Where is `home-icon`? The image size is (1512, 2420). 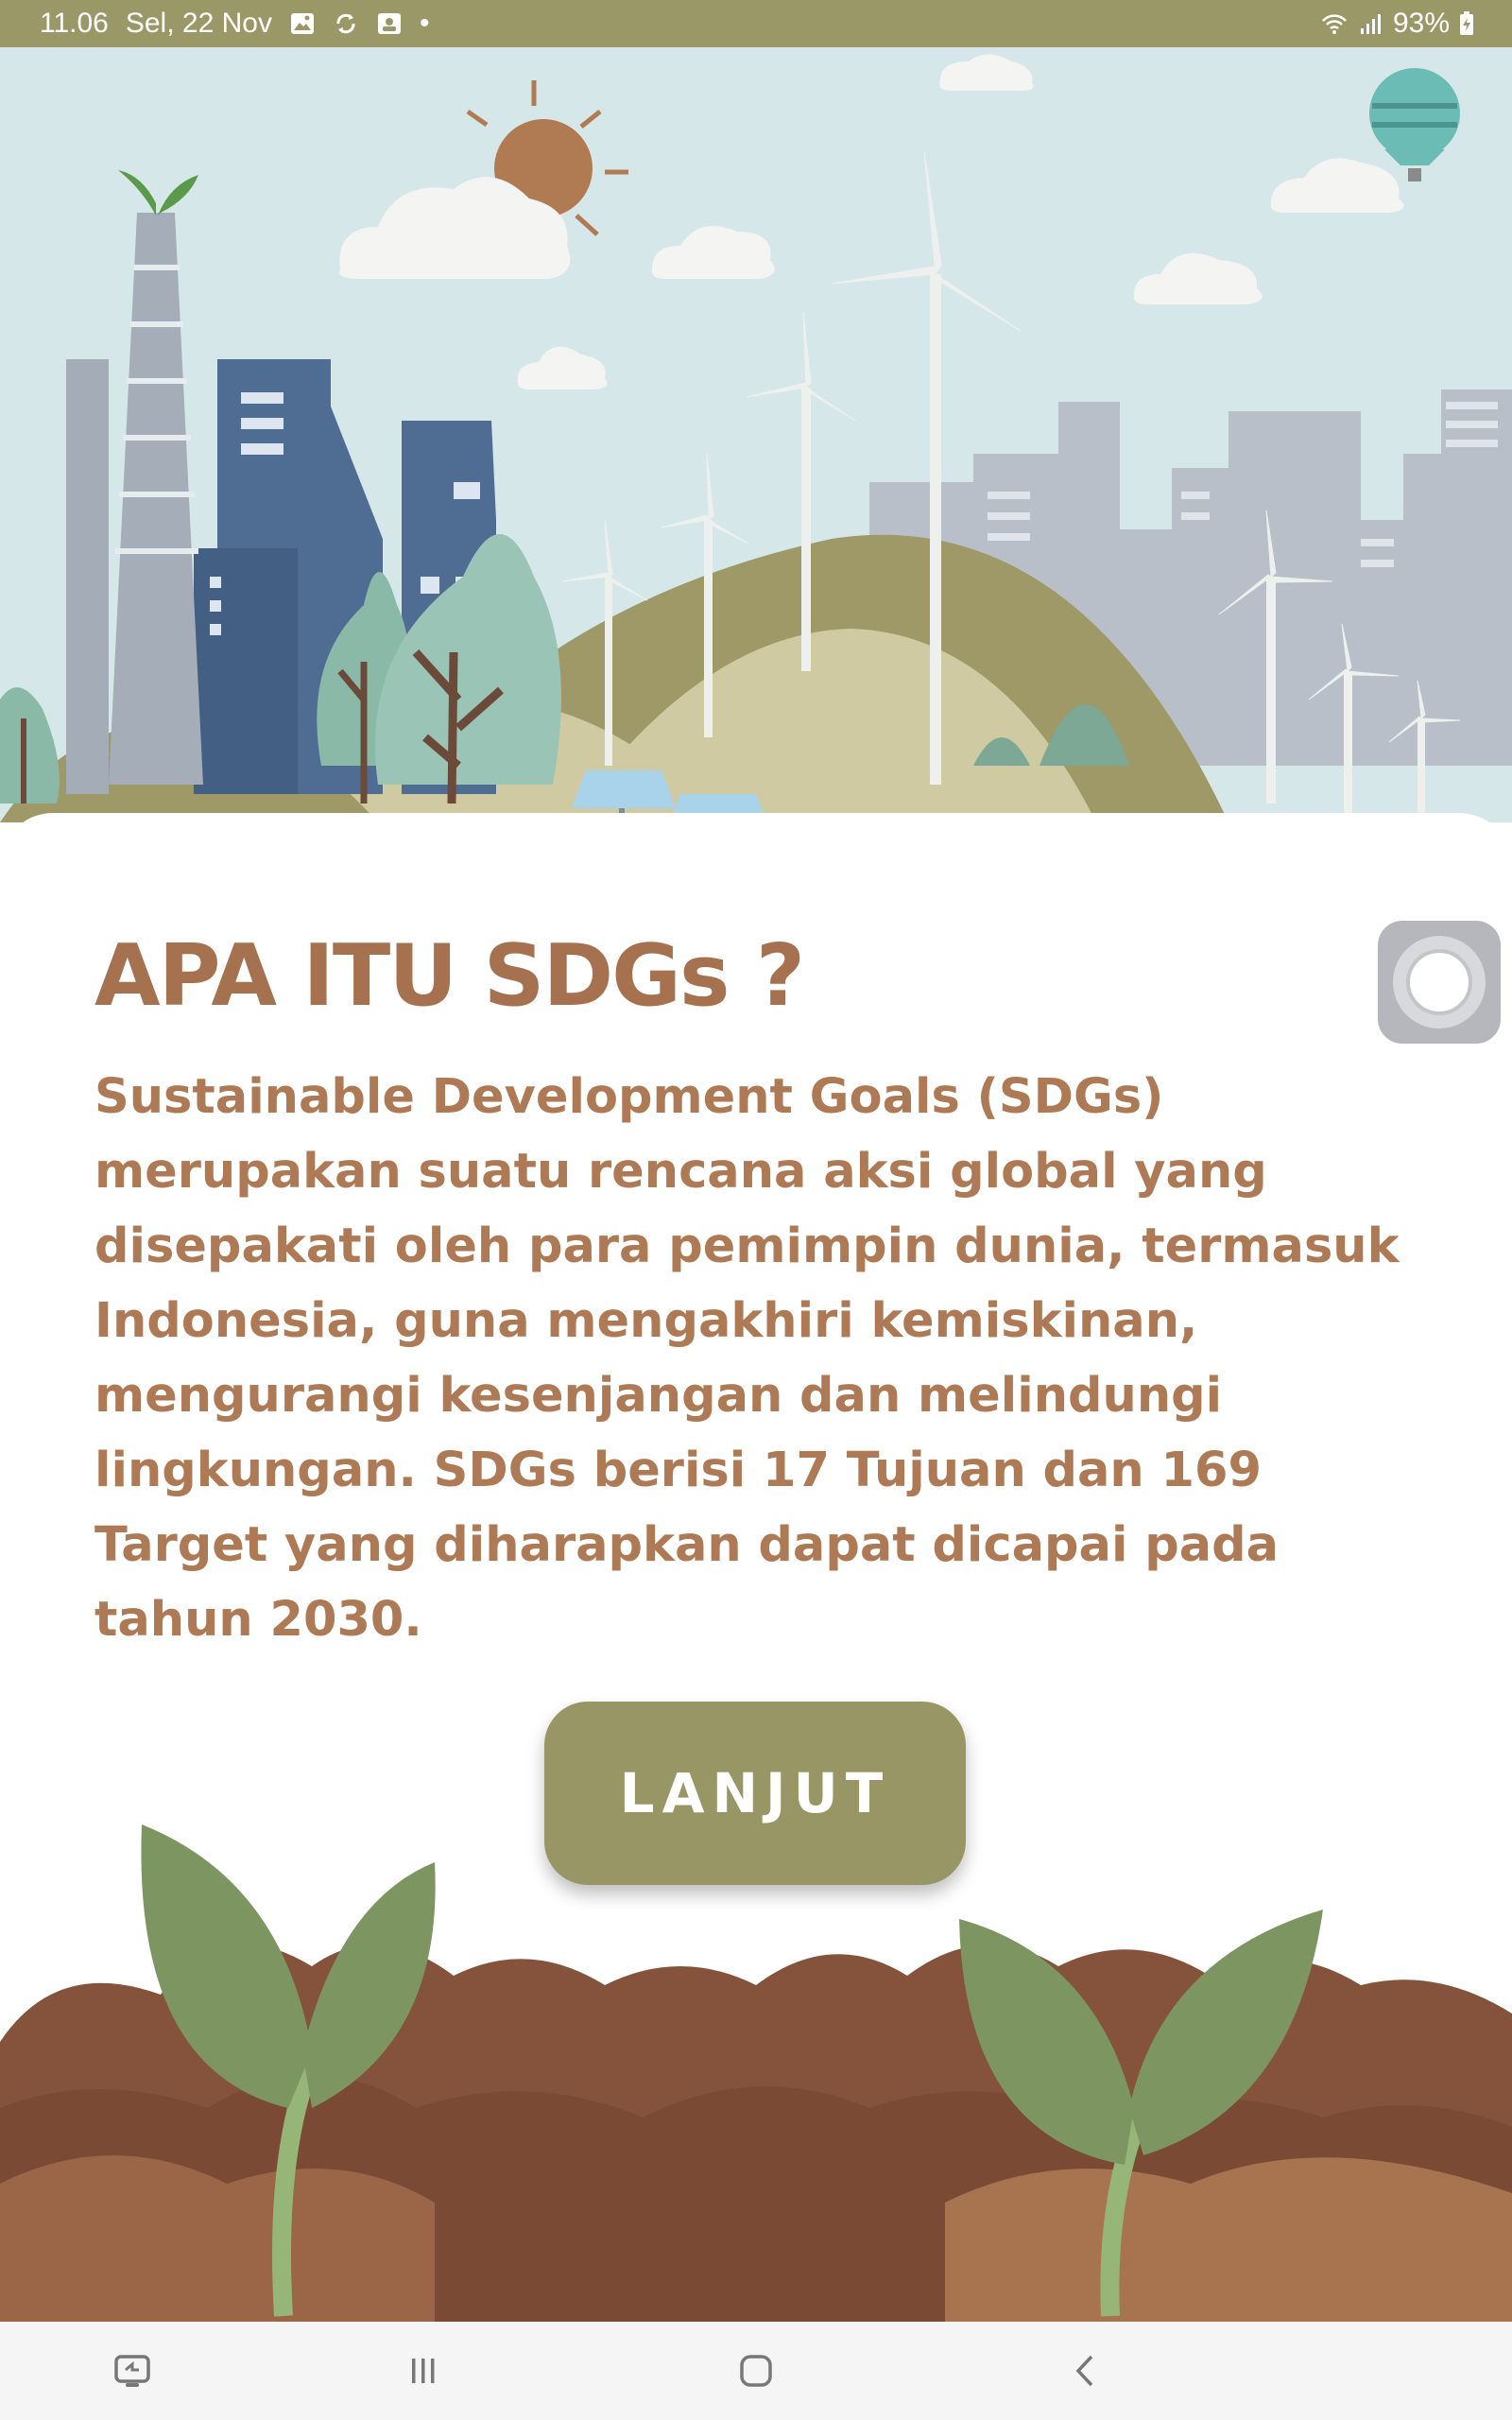
home-icon is located at coordinates (756, 2371).